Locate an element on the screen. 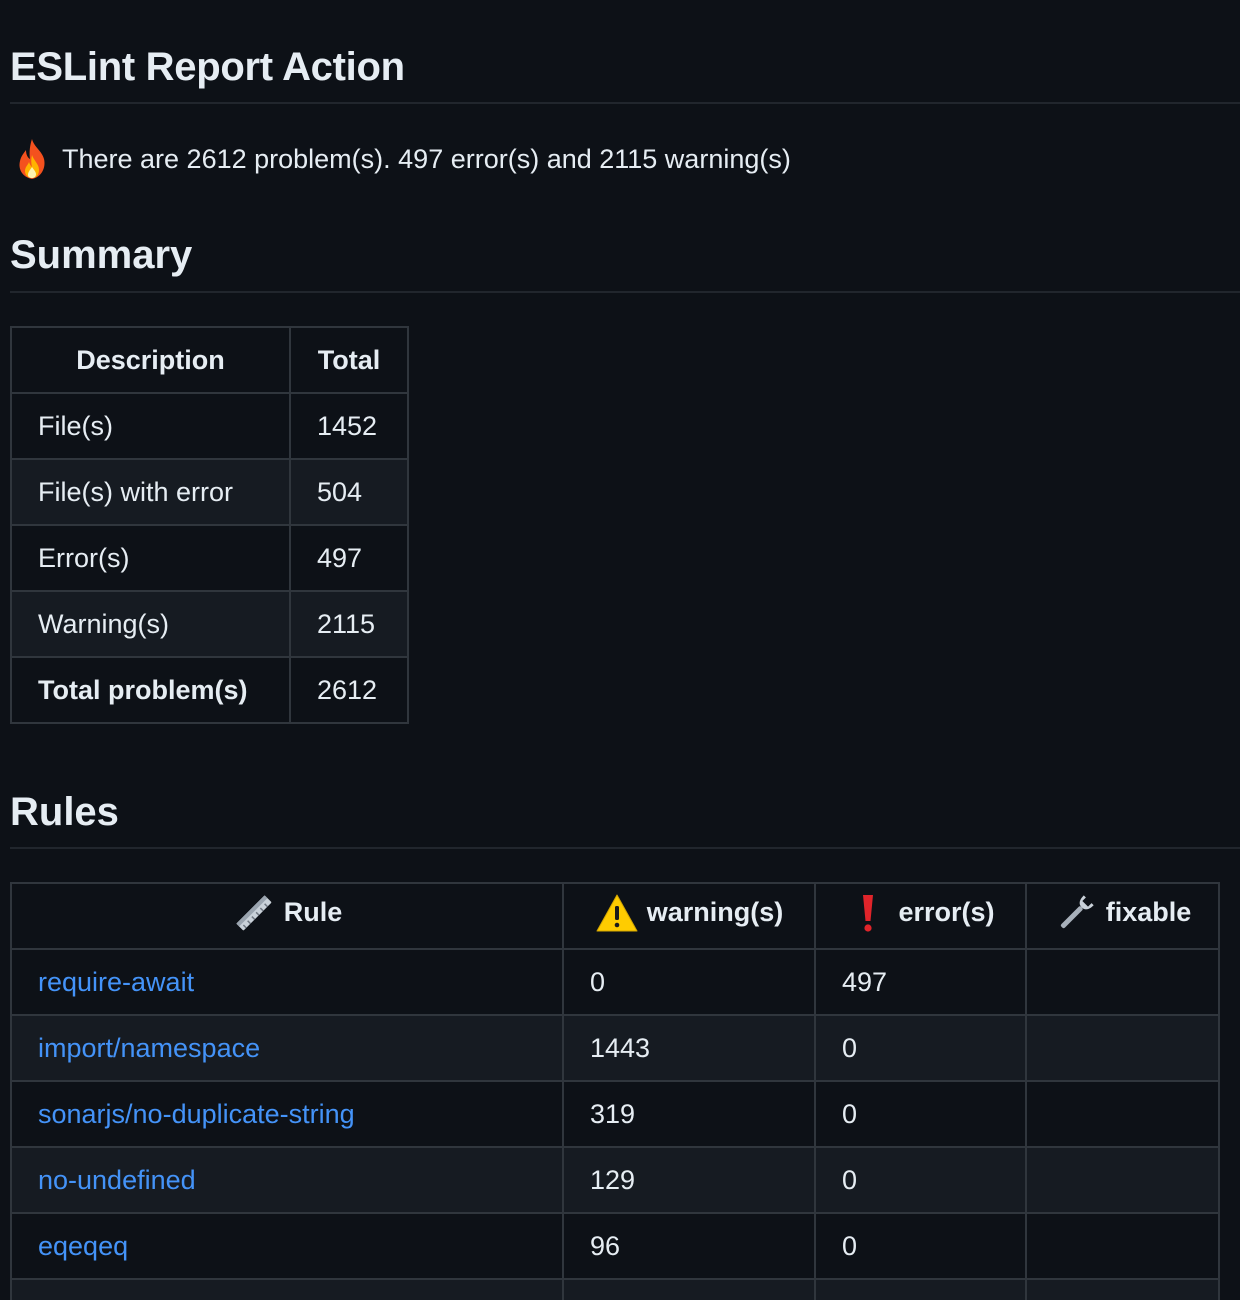 The width and height of the screenshot is (1240, 1300). summary-total: 1452 is located at coordinates (349, 426).